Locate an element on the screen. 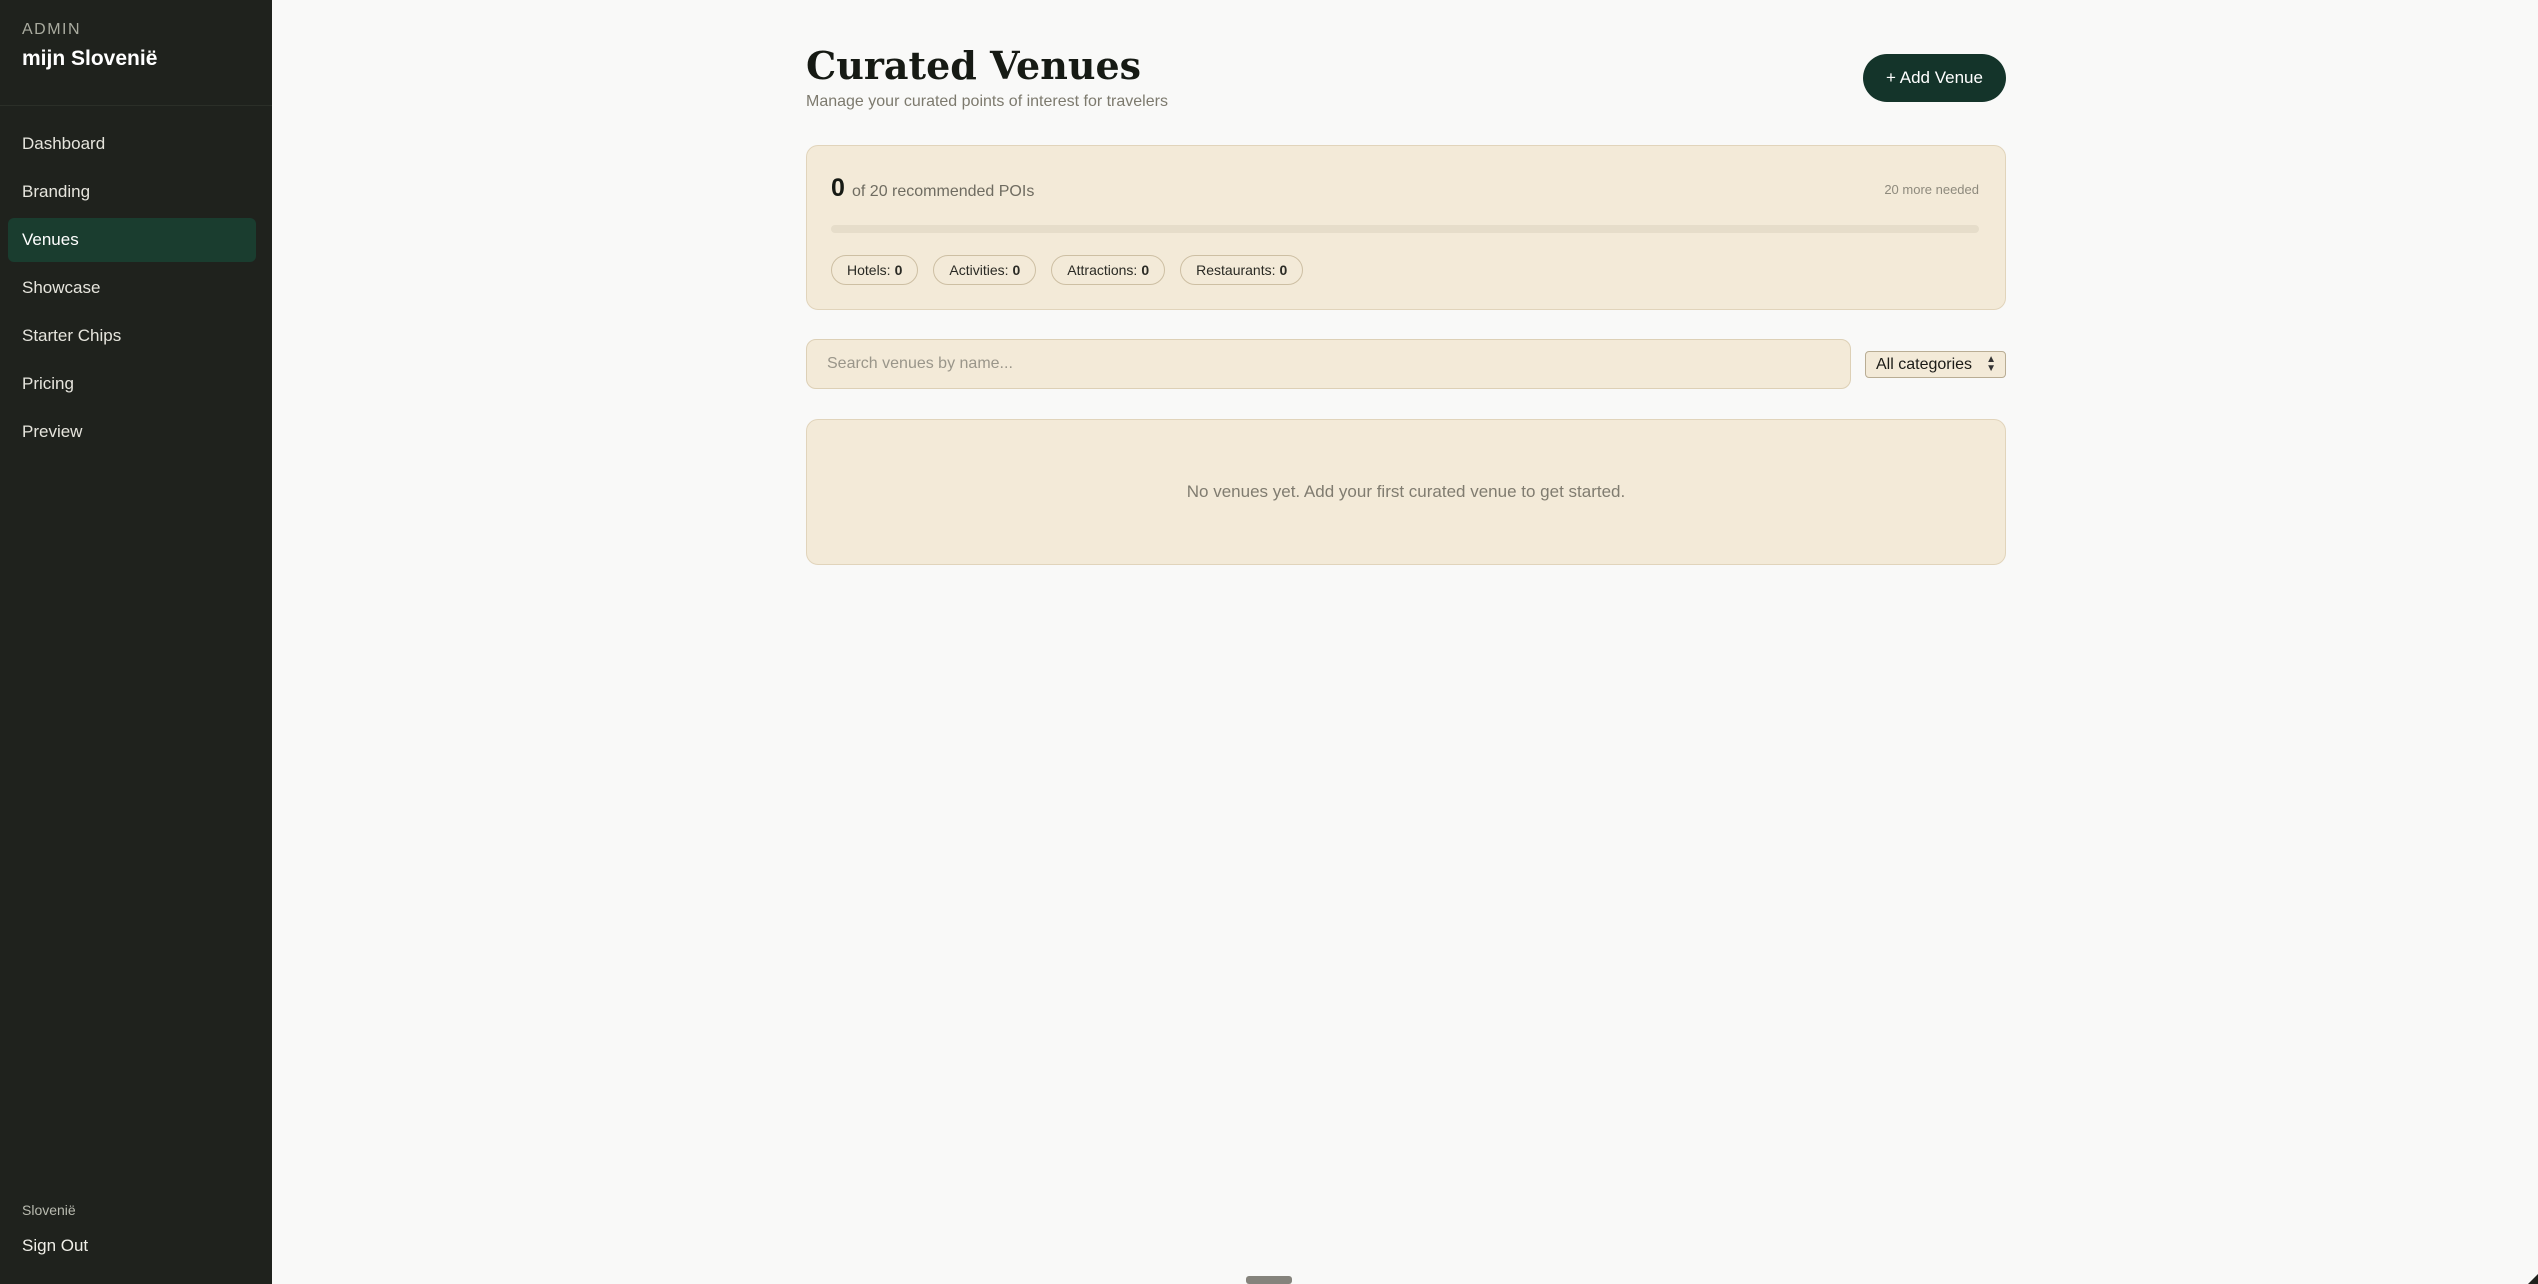  sidebar-item-label: Showcase is located at coordinates (61, 287).